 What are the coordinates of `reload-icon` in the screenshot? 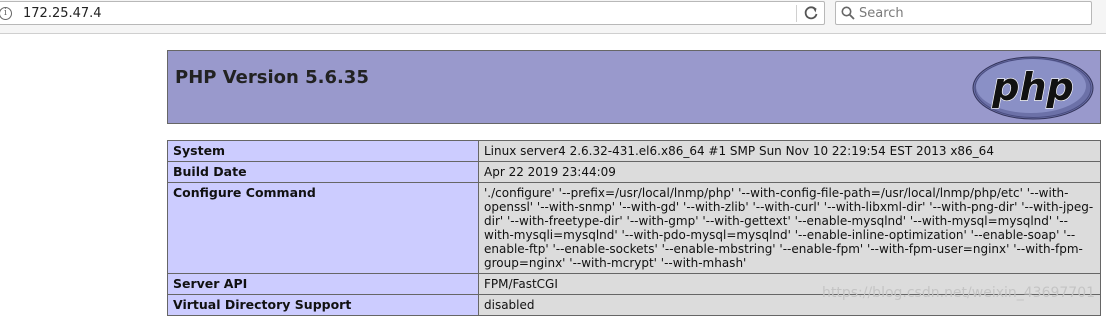 It's located at (811, 13).